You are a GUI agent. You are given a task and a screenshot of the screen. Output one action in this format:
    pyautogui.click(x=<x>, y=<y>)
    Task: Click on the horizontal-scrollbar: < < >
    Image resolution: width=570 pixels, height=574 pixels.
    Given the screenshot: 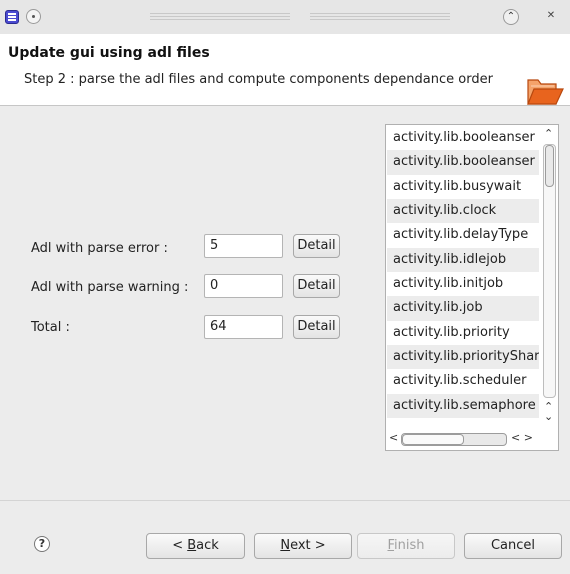 What is the action you would take?
    pyautogui.click(x=463, y=439)
    